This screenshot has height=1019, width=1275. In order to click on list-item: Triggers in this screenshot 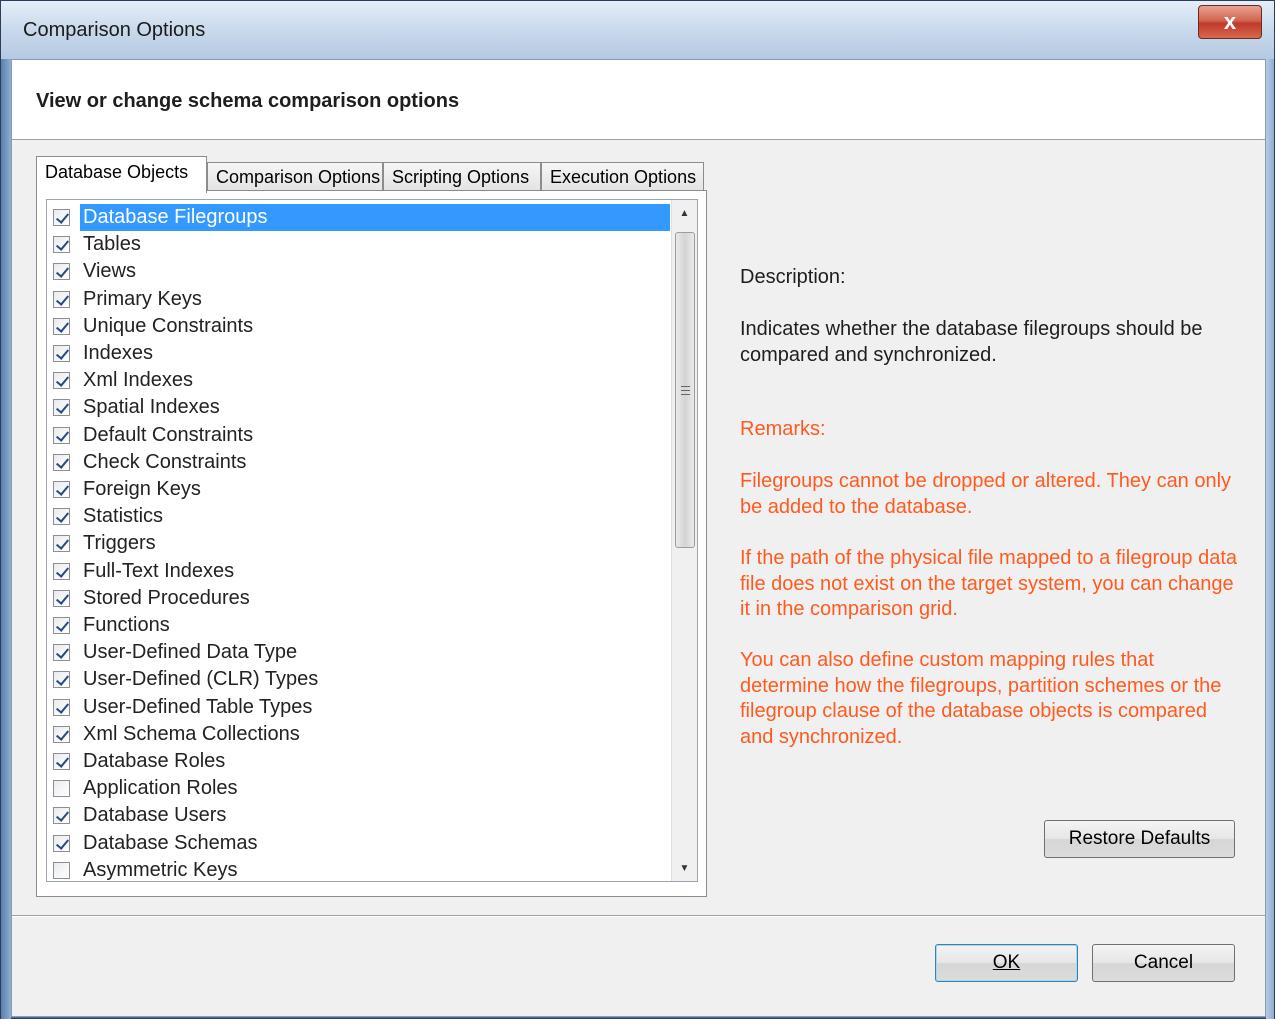, I will do `click(360, 543)`.